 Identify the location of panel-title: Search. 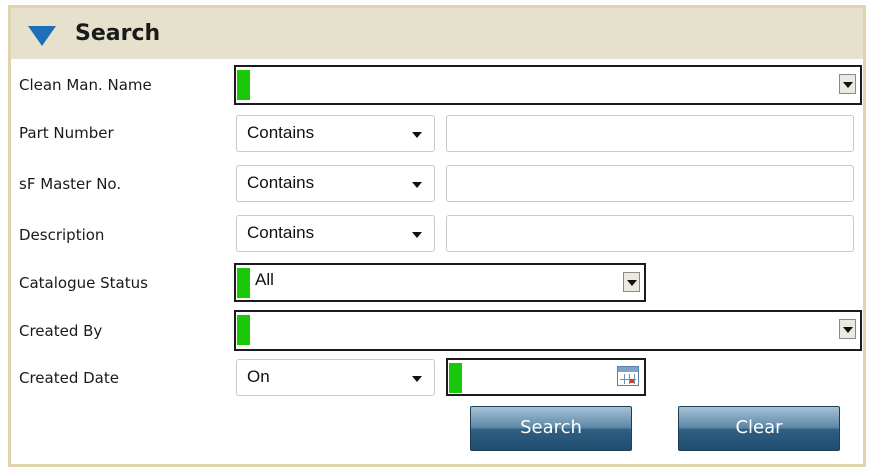
(118, 33).